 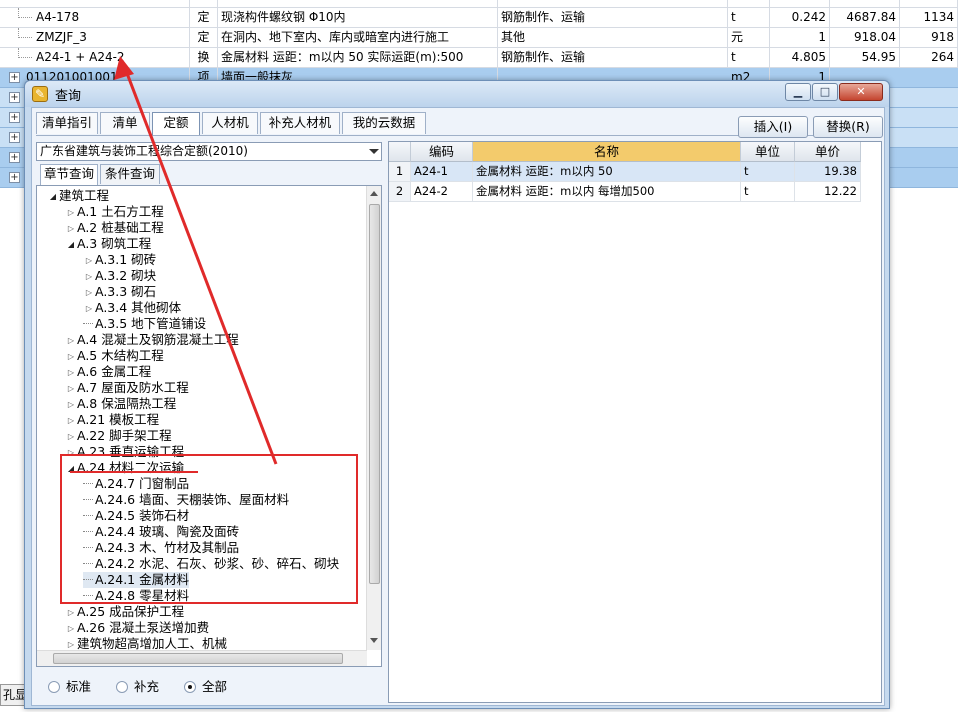 What do you see at coordinates (848, 127) in the screenshot?
I see `replace-button: 替换(R)` at bounding box center [848, 127].